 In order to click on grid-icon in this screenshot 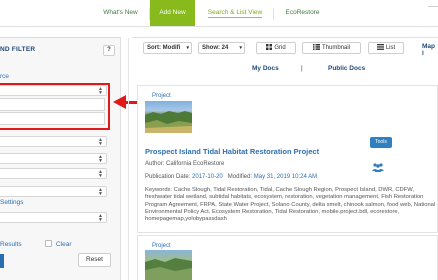, I will do `click(269, 47)`.